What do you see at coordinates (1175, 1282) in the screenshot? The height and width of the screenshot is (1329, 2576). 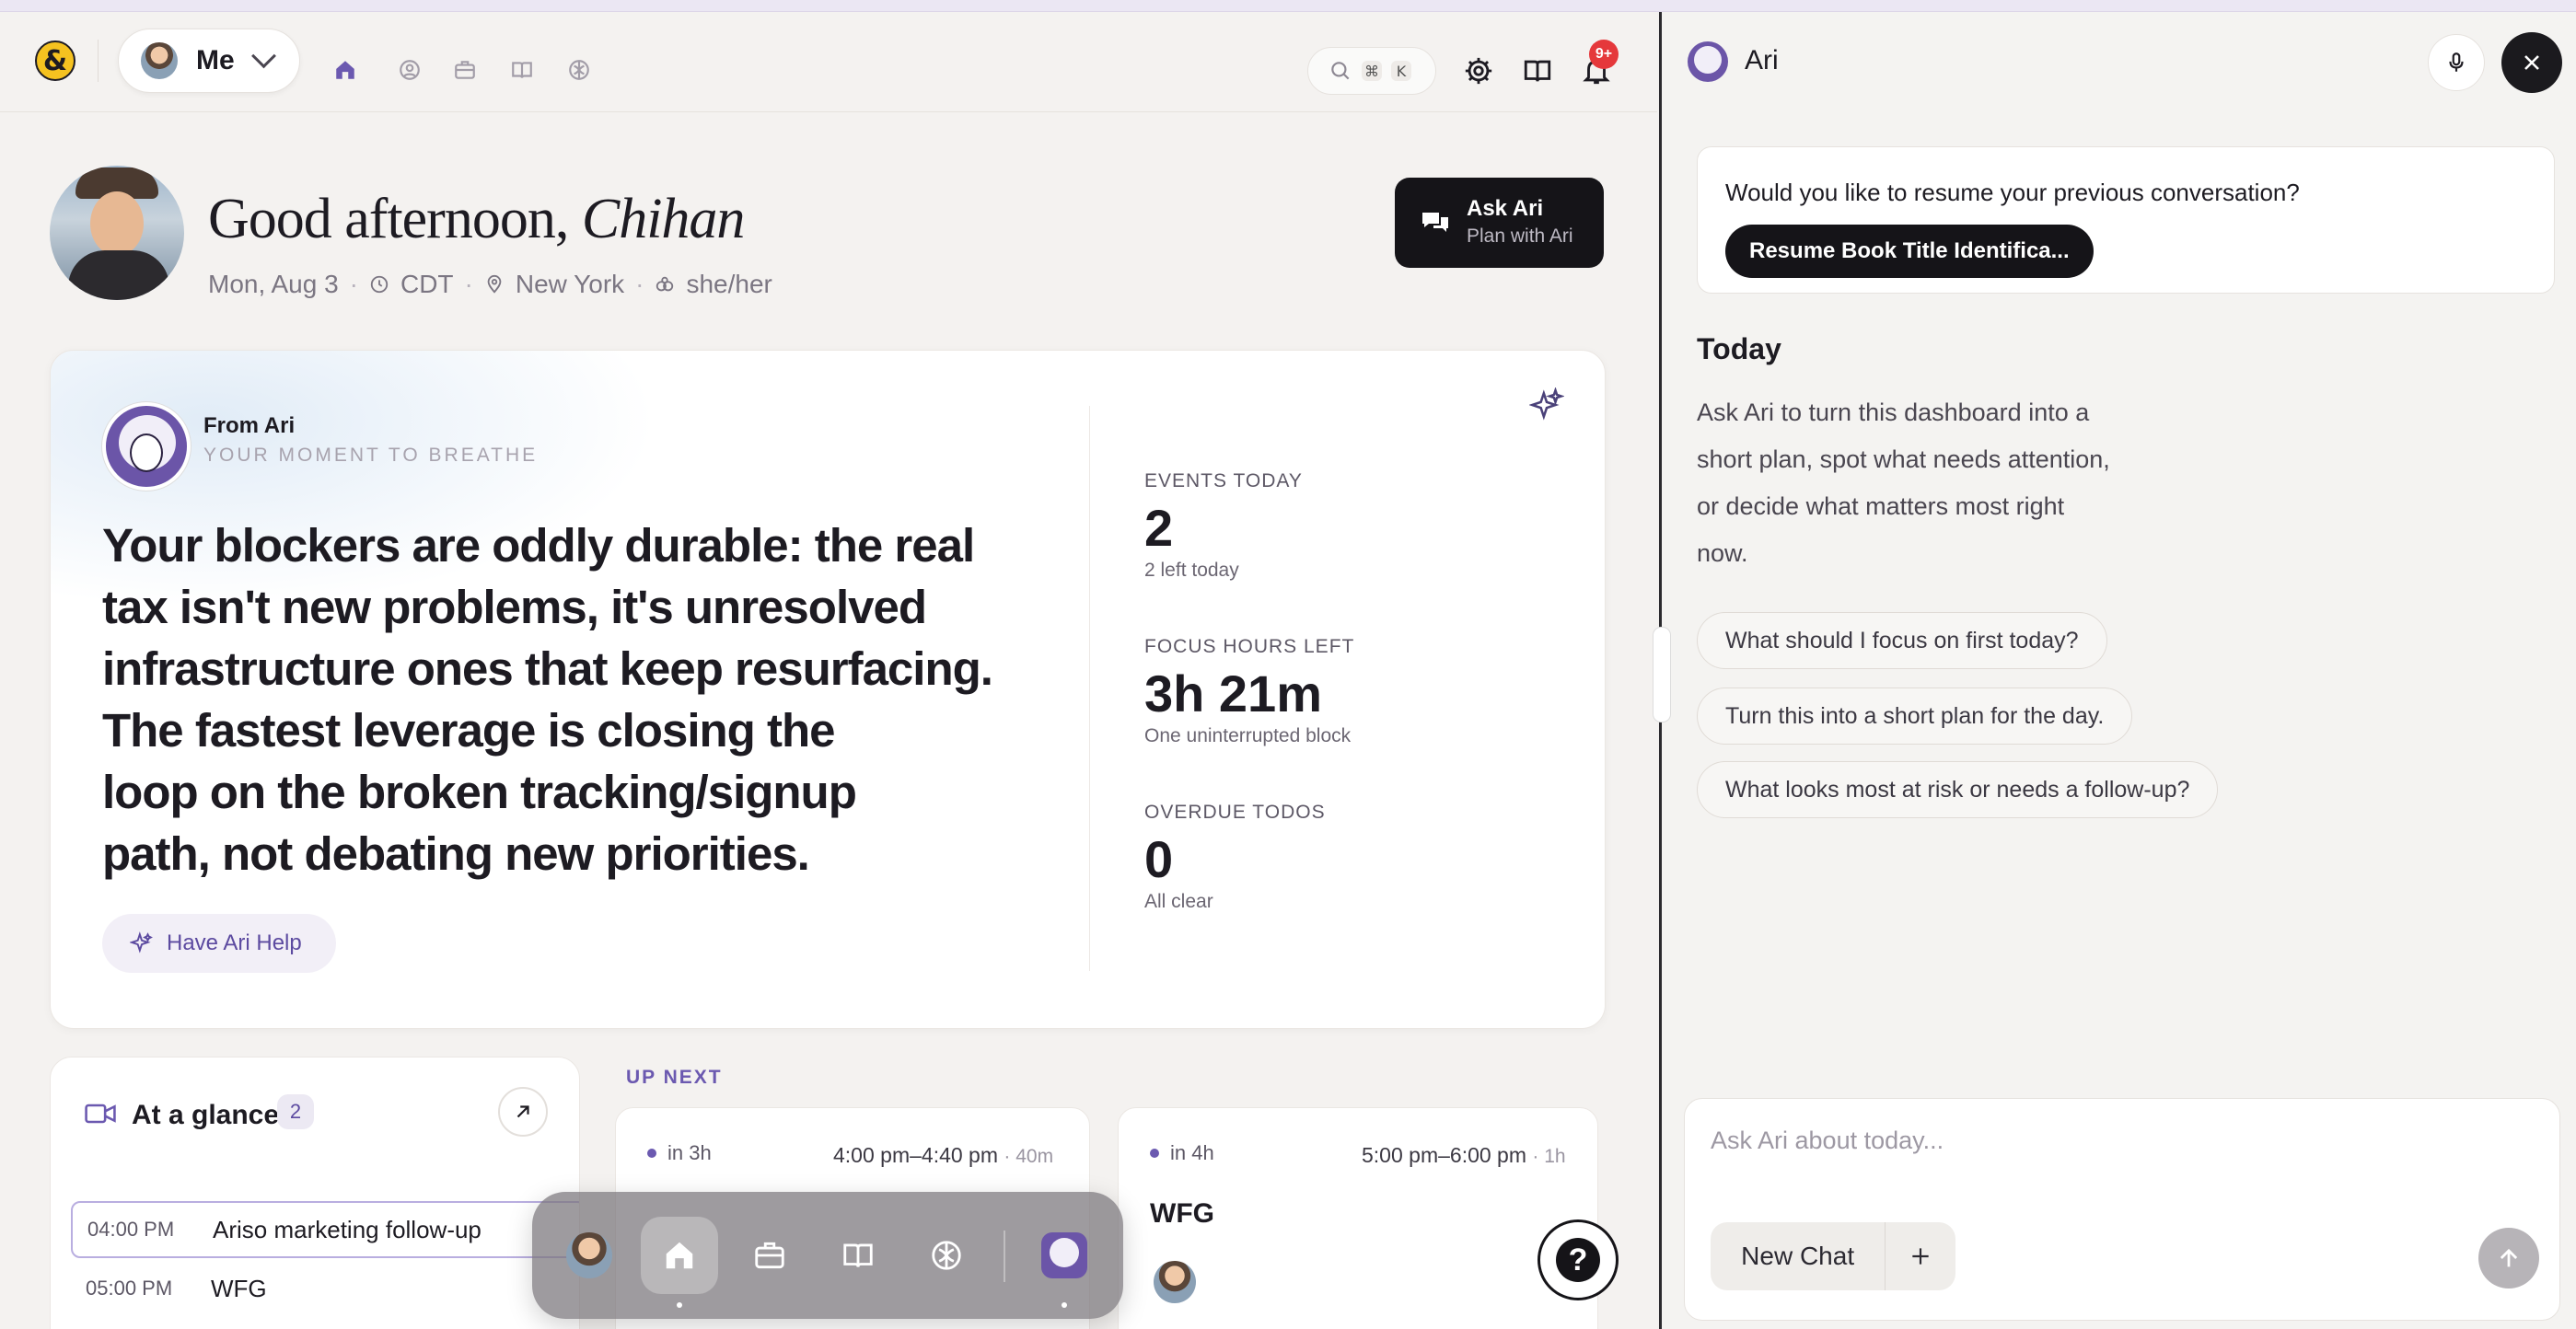 I see `attendee-avatar` at bounding box center [1175, 1282].